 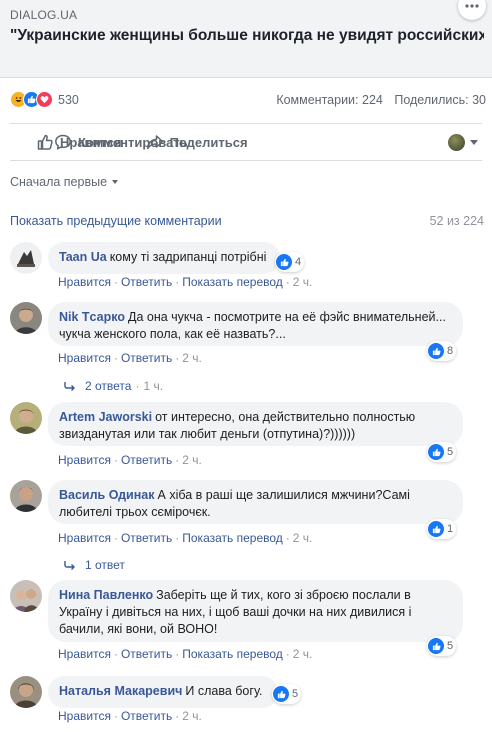 I want to click on comment-text: И слава богу., so click(x=224, y=691).